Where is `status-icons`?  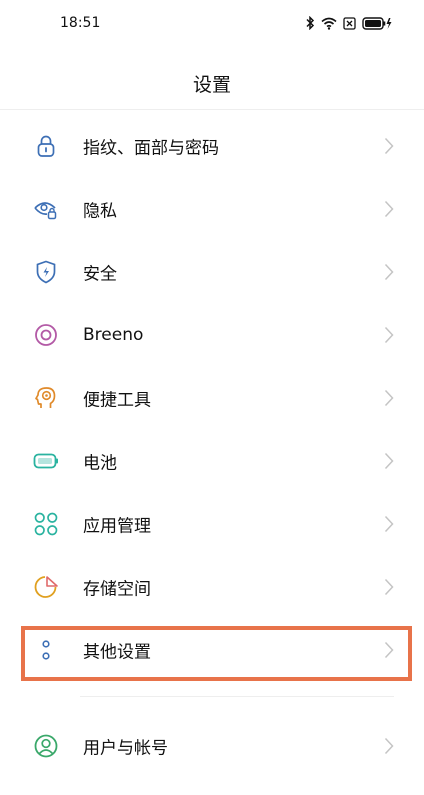 status-icons is located at coordinates (348, 23).